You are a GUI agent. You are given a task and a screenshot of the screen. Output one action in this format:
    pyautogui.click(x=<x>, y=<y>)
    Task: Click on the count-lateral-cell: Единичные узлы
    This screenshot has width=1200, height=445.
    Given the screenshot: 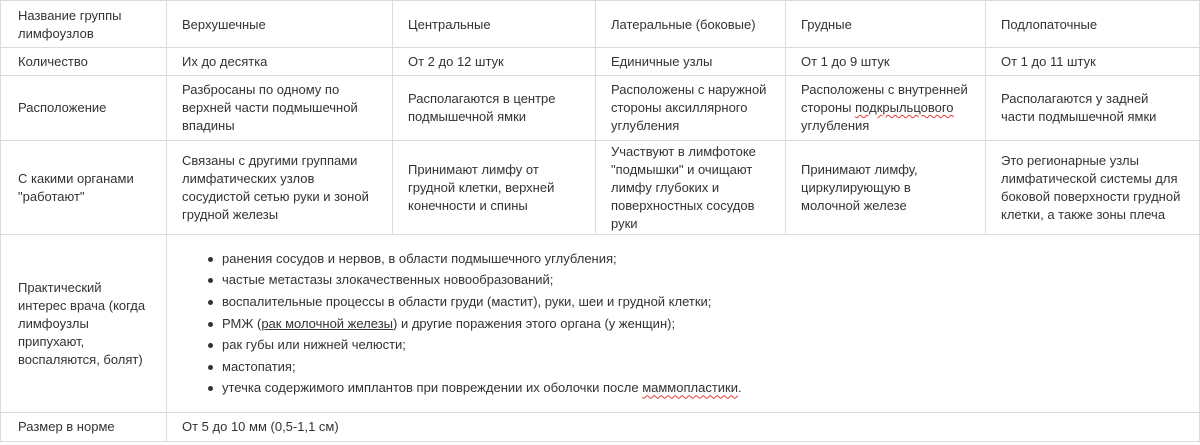 What is the action you would take?
    pyautogui.click(x=690, y=61)
    